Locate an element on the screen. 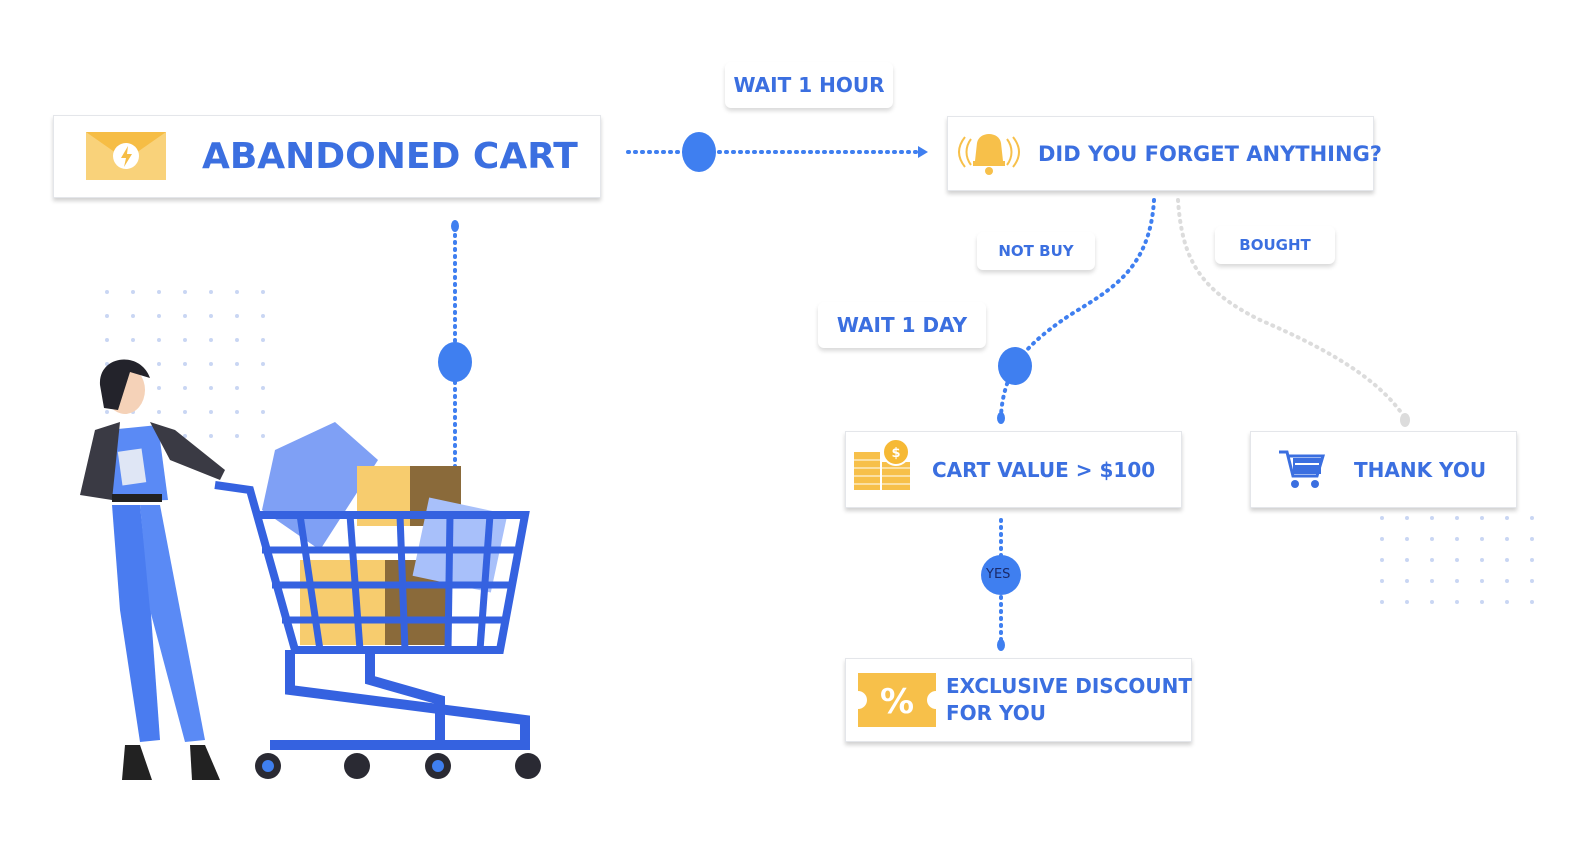  dot-grid-right is located at coordinates (1457, 560).